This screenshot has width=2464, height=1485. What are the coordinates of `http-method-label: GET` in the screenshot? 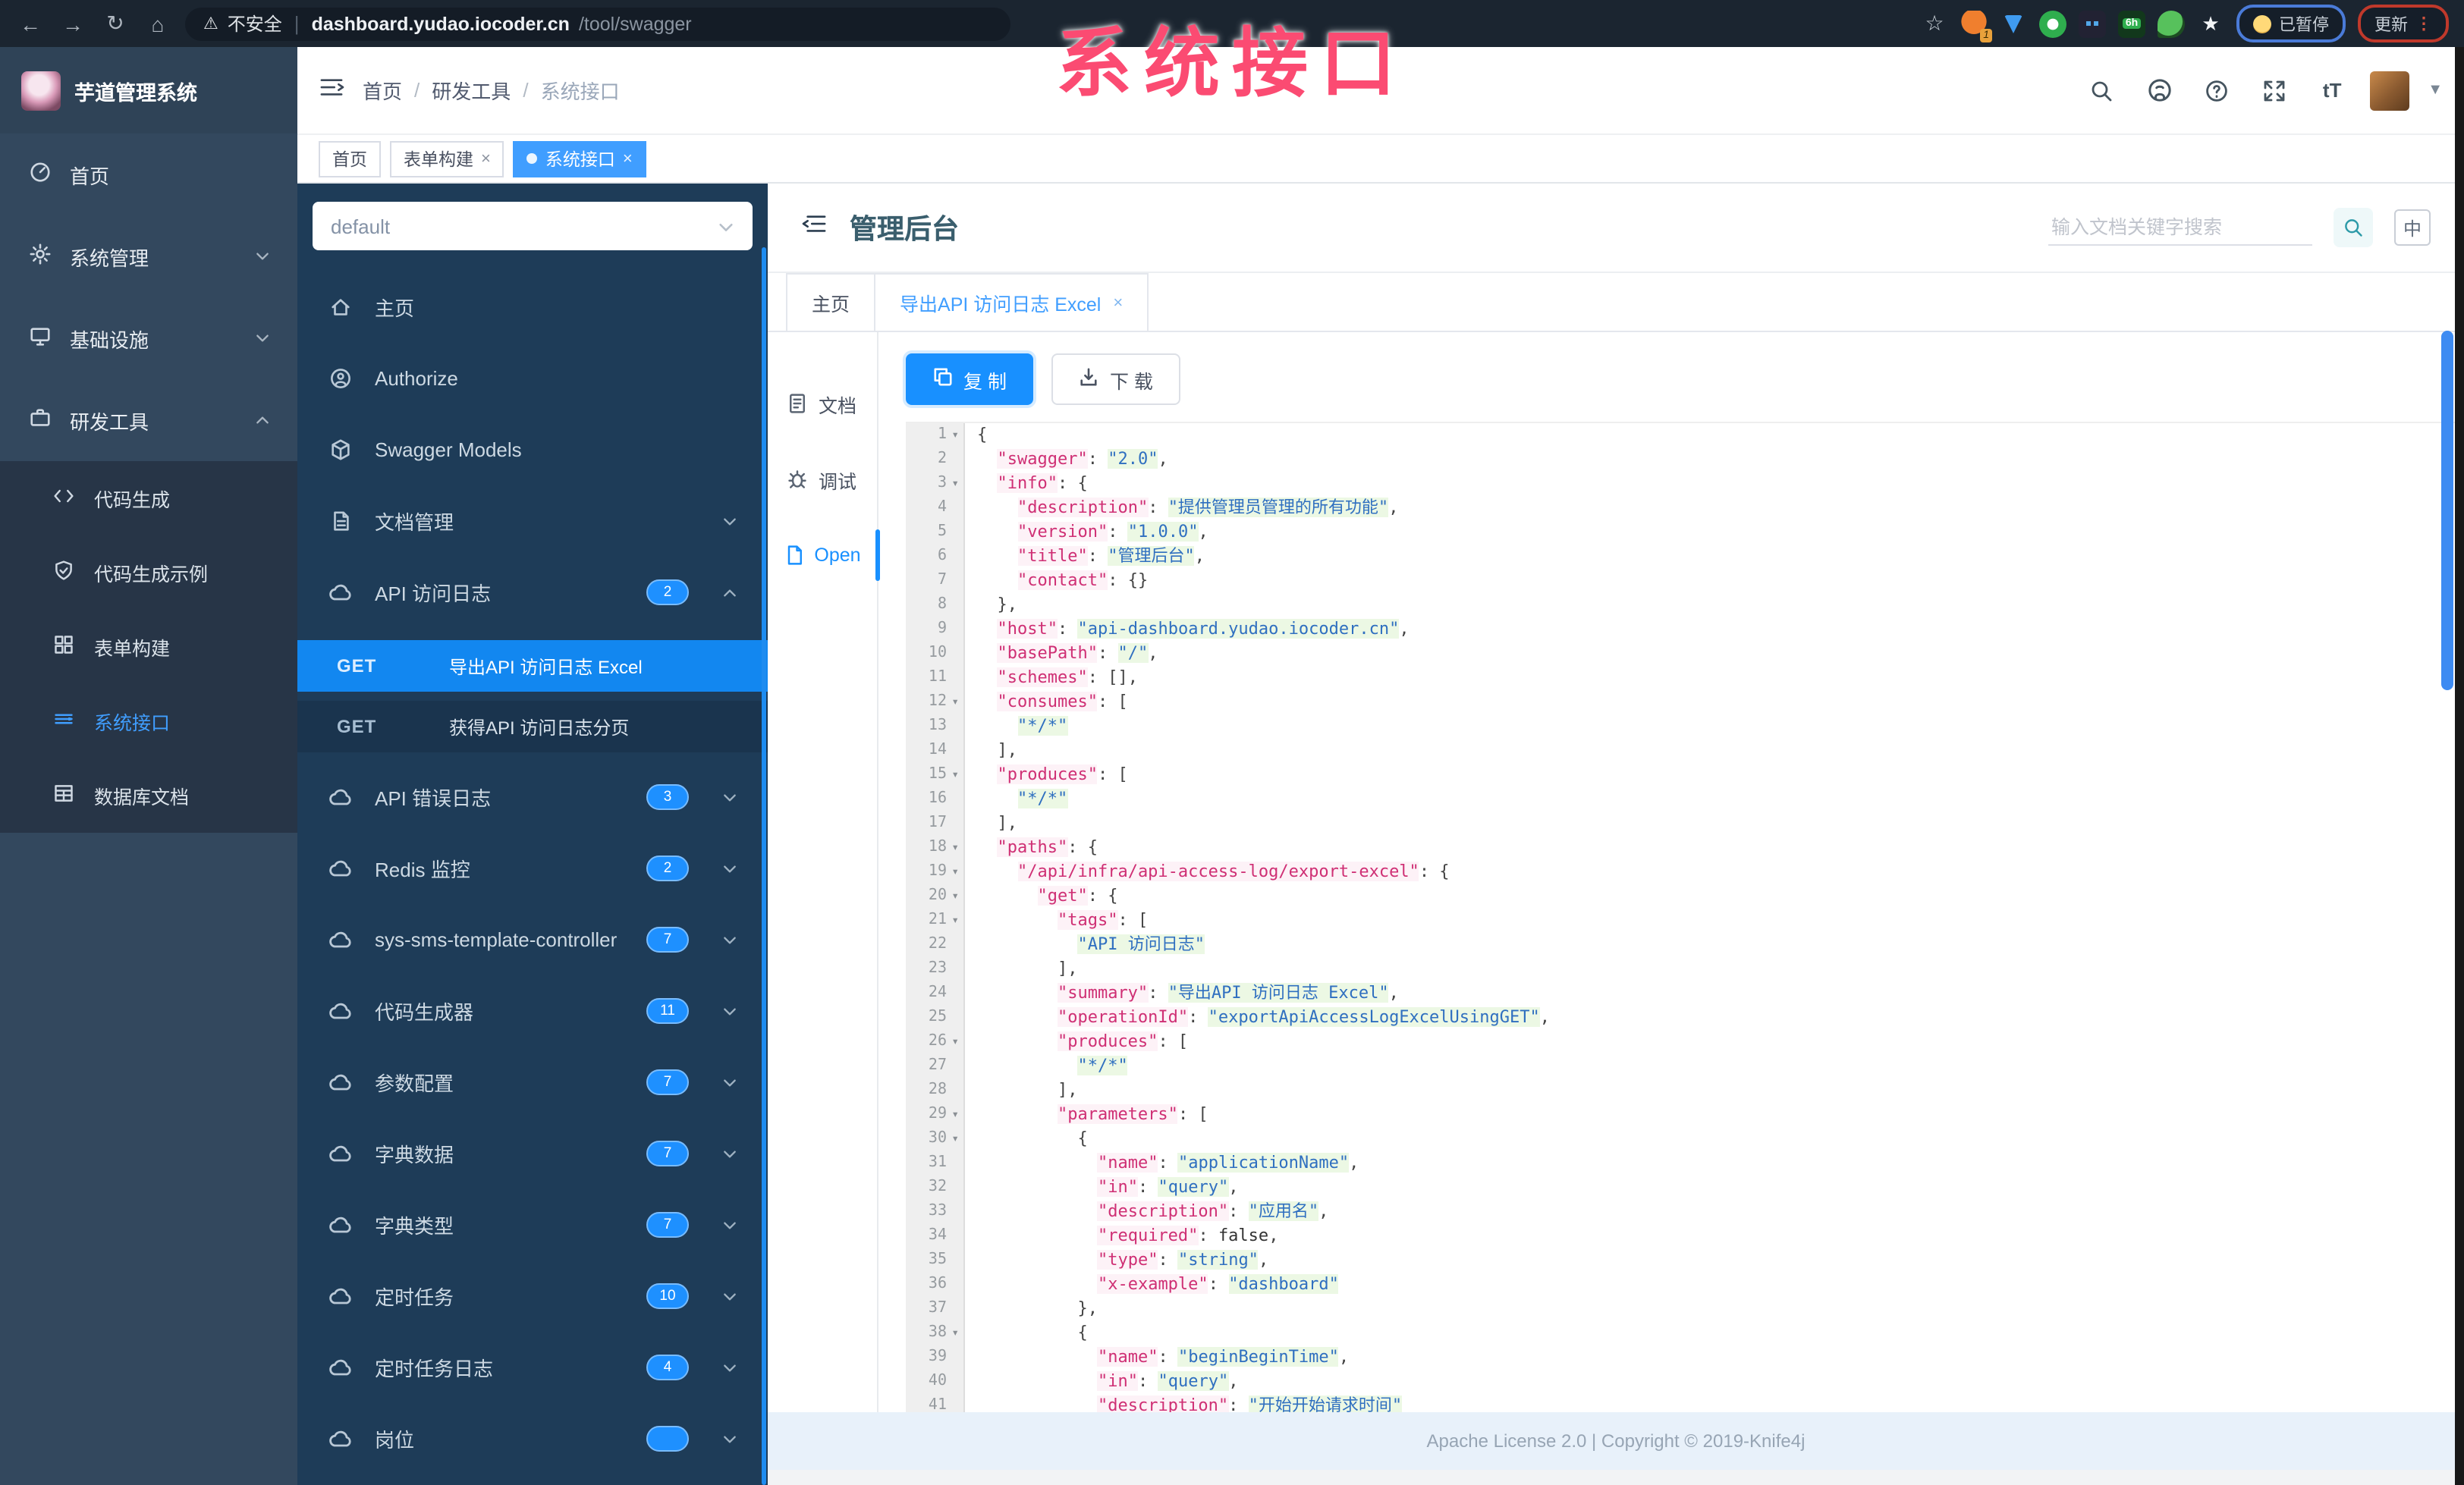 It's located at (357, 666).